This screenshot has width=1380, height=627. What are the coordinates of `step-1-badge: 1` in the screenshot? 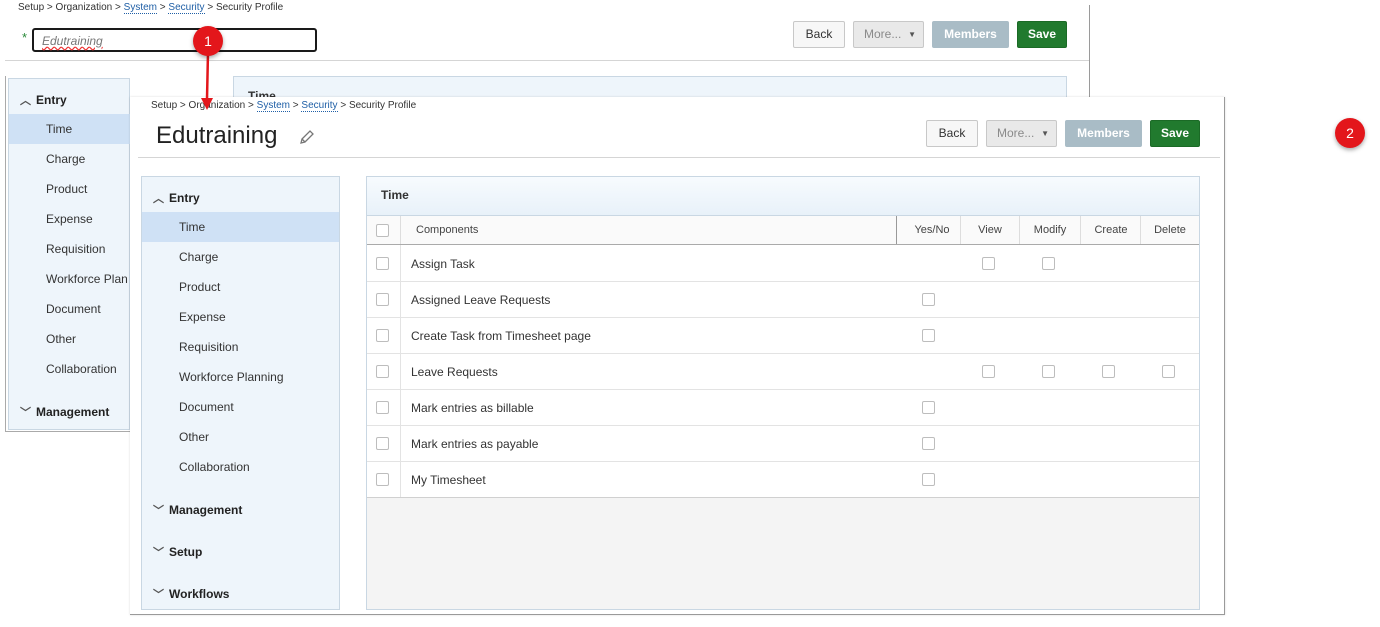 It's located at (208, 41).